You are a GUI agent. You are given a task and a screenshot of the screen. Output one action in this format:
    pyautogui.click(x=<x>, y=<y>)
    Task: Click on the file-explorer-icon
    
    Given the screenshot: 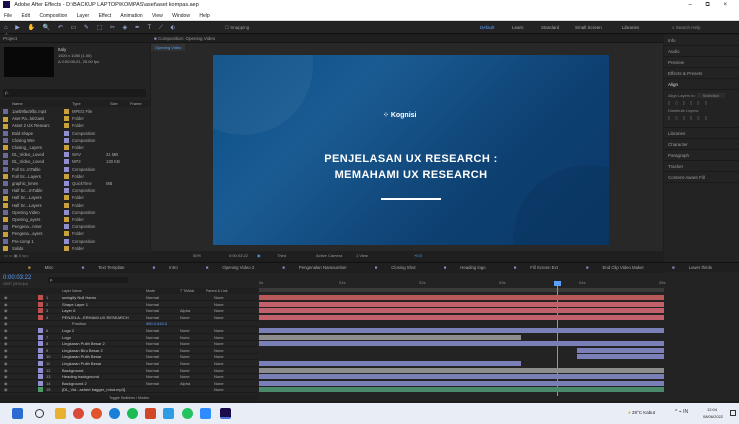 What is the action you would take?
    pyautogui.click(x=60, y=413)
    